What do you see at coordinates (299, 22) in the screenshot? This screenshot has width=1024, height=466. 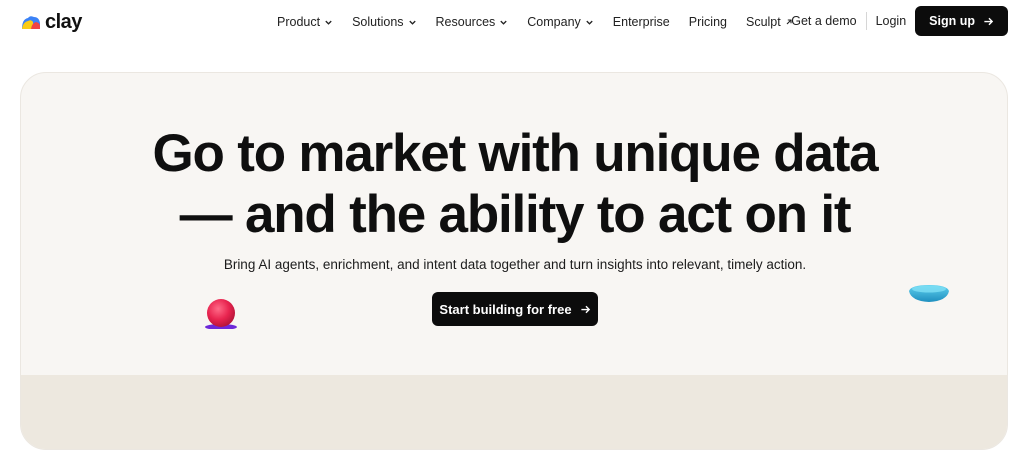 I see `nav-item-label: Product` at bounding box center [299, 22].